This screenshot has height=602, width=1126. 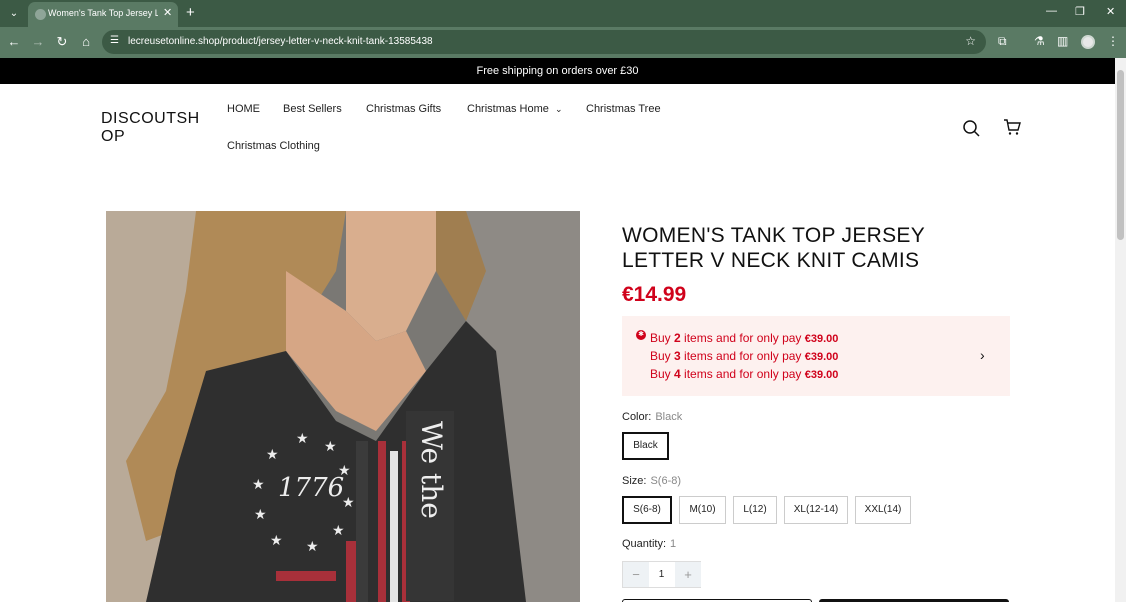 I want to click on labs-icon: ⚗, so click(x=1039, y=41).